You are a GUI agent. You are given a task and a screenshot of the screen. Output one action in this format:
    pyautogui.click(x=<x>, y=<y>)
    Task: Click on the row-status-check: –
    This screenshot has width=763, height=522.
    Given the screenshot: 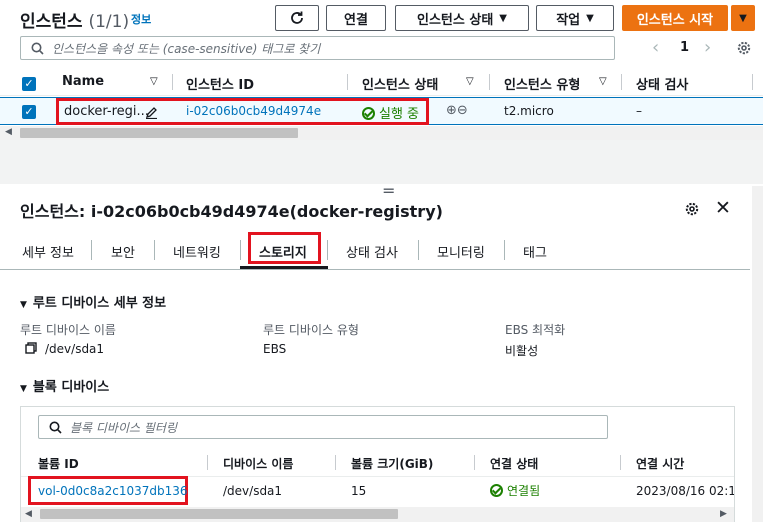 What is the action you would take?
    pyautogui.click(x=639, y=111)
    